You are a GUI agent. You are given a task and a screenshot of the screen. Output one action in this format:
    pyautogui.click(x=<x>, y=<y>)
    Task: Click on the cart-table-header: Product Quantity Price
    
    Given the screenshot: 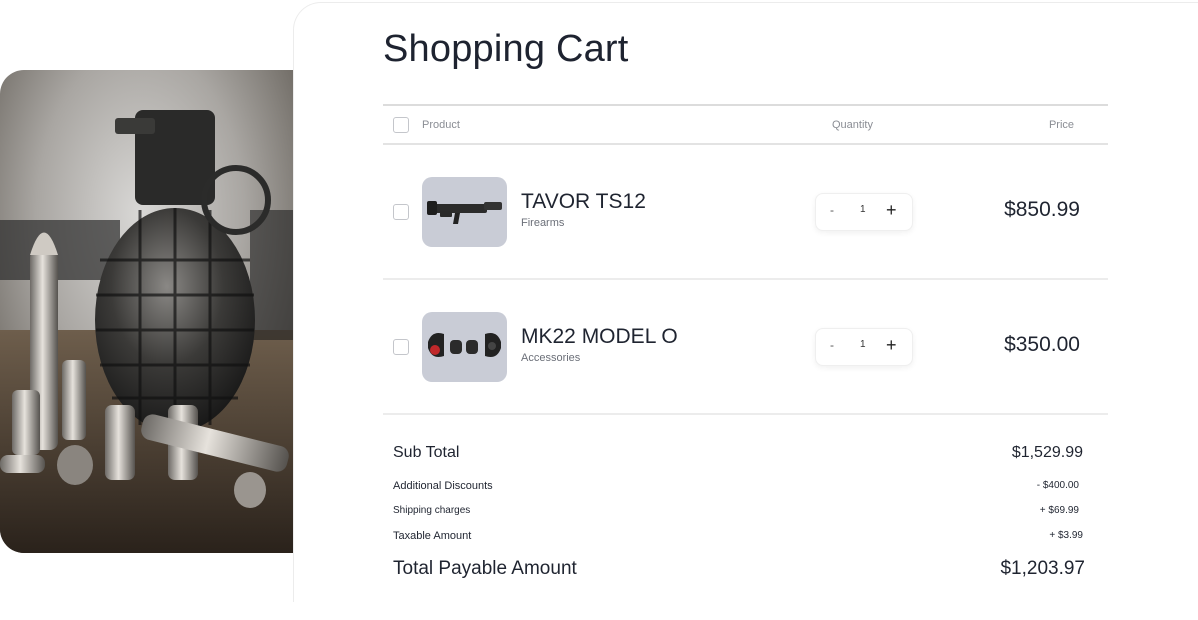 What is the action you would take?
    pyautogui.click(x=745, y=124)
    